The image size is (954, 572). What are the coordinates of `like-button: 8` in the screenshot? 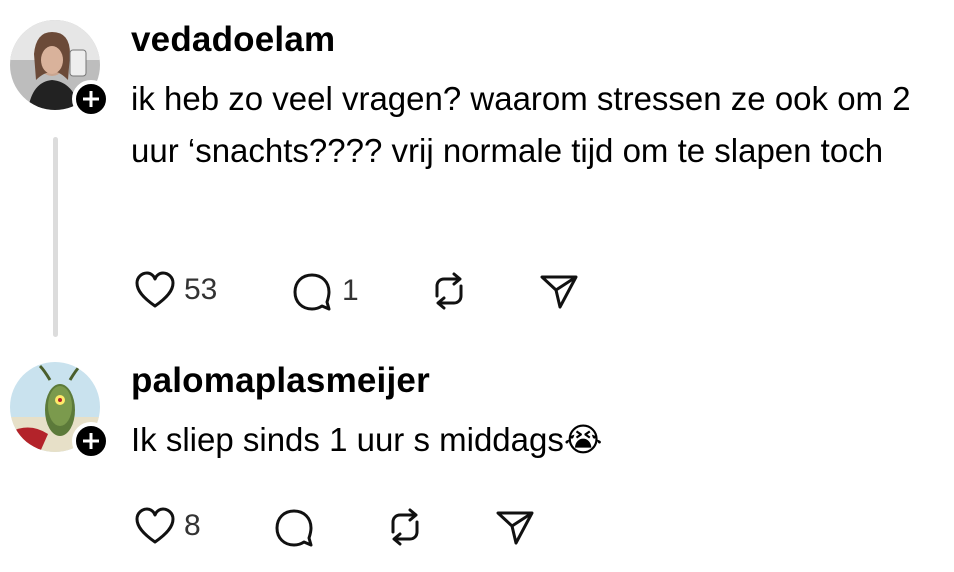 It's located at (167, 526).